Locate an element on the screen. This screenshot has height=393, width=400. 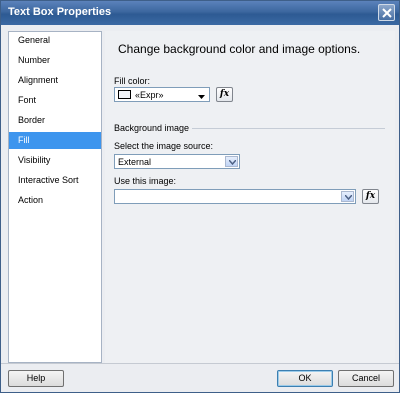
nav-item-interactive-sort: Interactive Sort is located at coordinates (55, 180).